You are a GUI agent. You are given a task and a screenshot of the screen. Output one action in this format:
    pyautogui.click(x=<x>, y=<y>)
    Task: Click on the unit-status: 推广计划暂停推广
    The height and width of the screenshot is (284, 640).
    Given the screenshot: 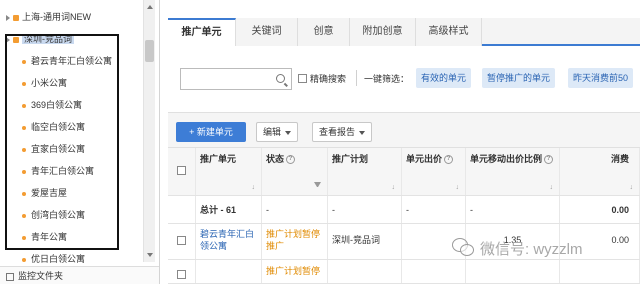 What is the action you would take?
    pyautogui.click(x=295, y=241)
    